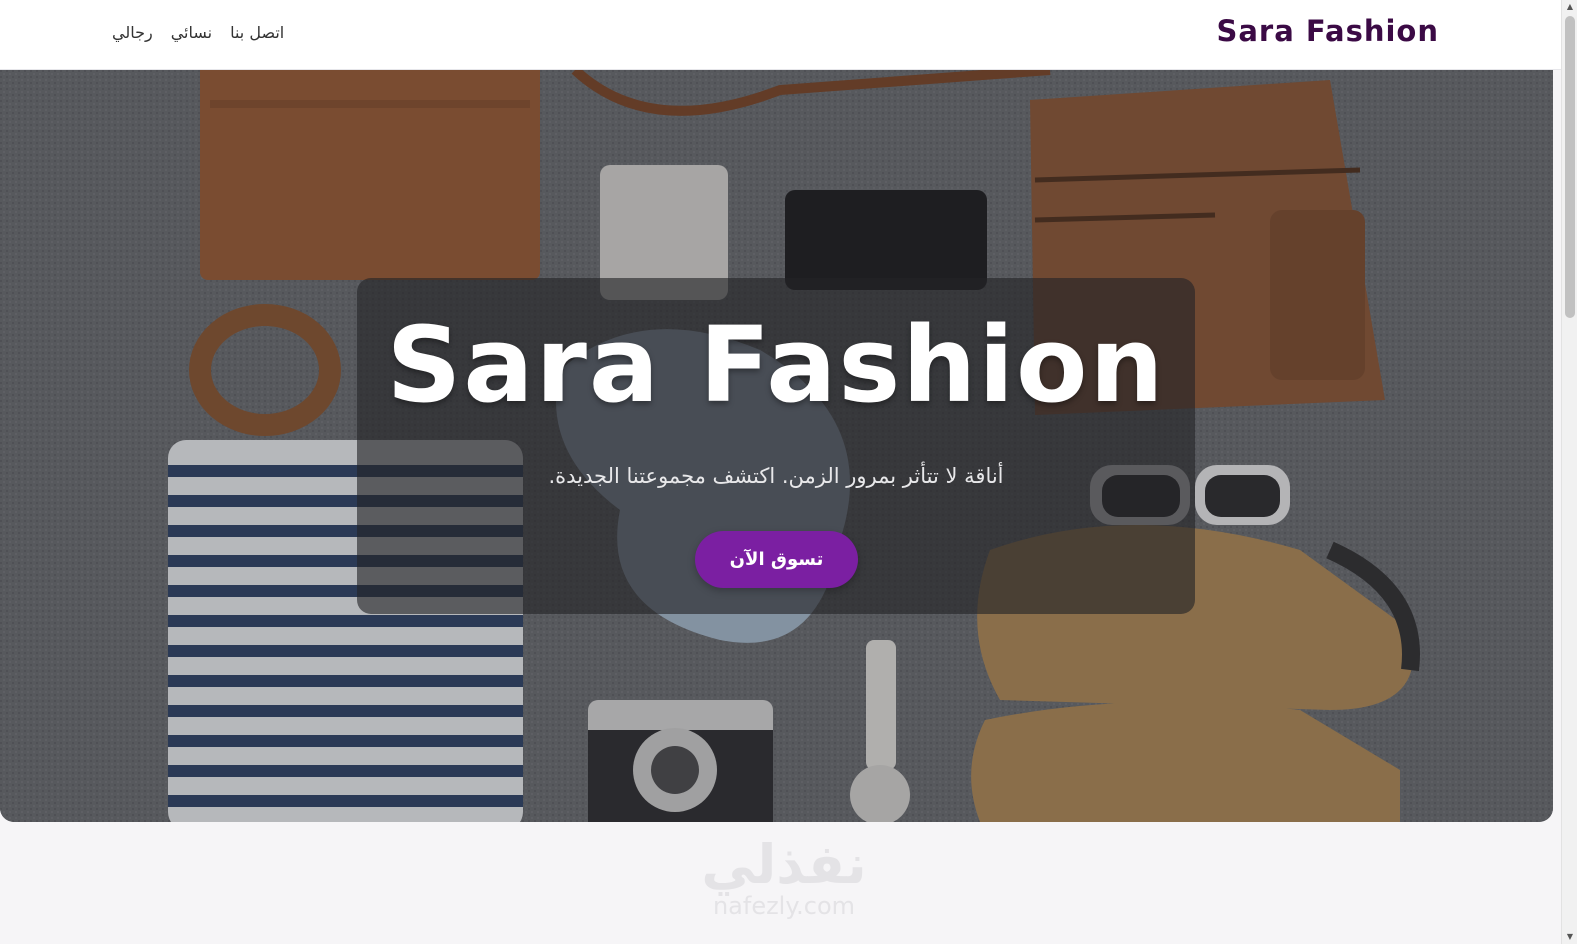  What do you see at coordinates (1327, 31) in the screenshot?
I see `brand-logo: Sara Fashion` at bounding box center [1327, 31].